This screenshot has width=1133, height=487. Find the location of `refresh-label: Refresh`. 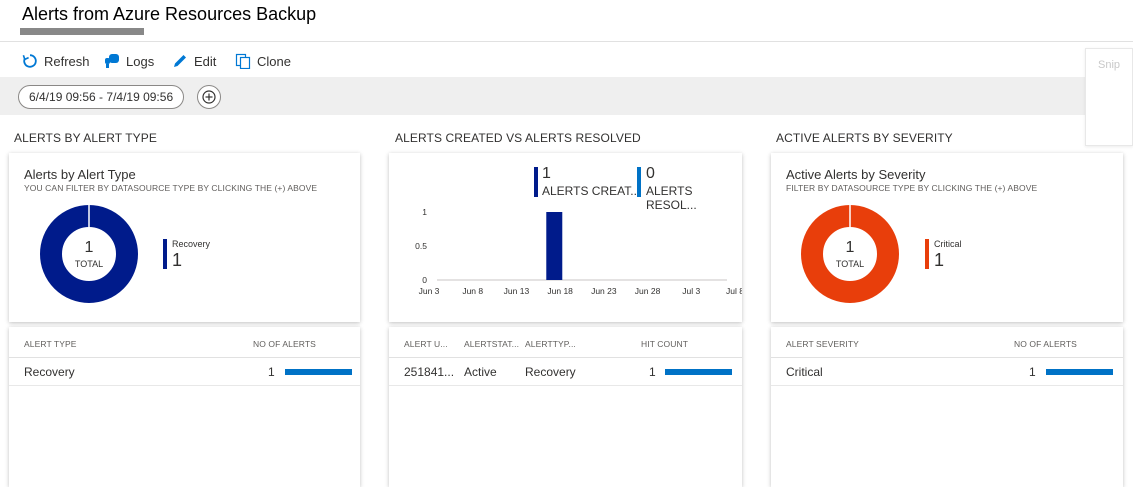

refresh-label: Refresh is located at coordinates (67, 61).